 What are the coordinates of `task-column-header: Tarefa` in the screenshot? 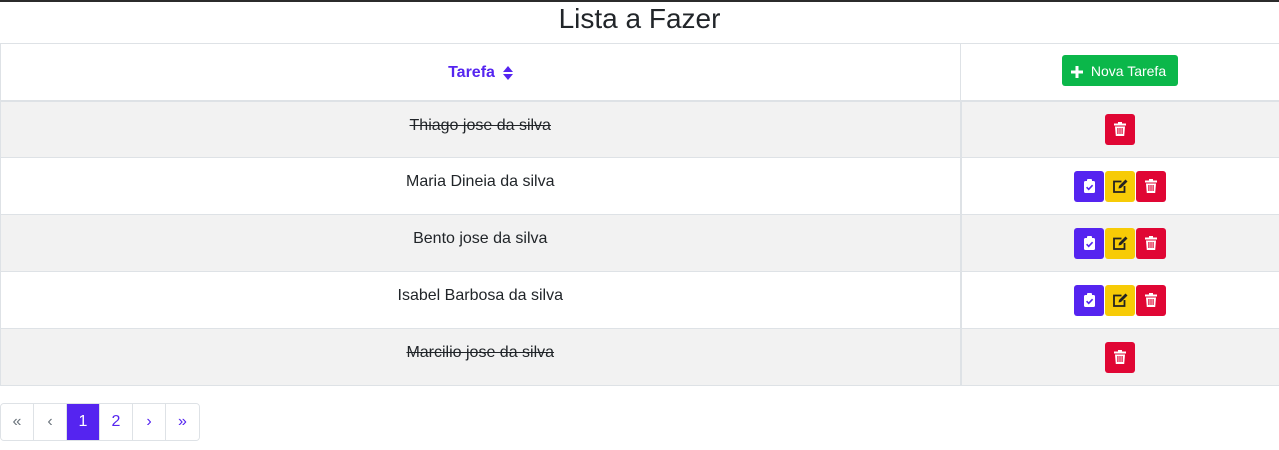 It's located at (480, 72).